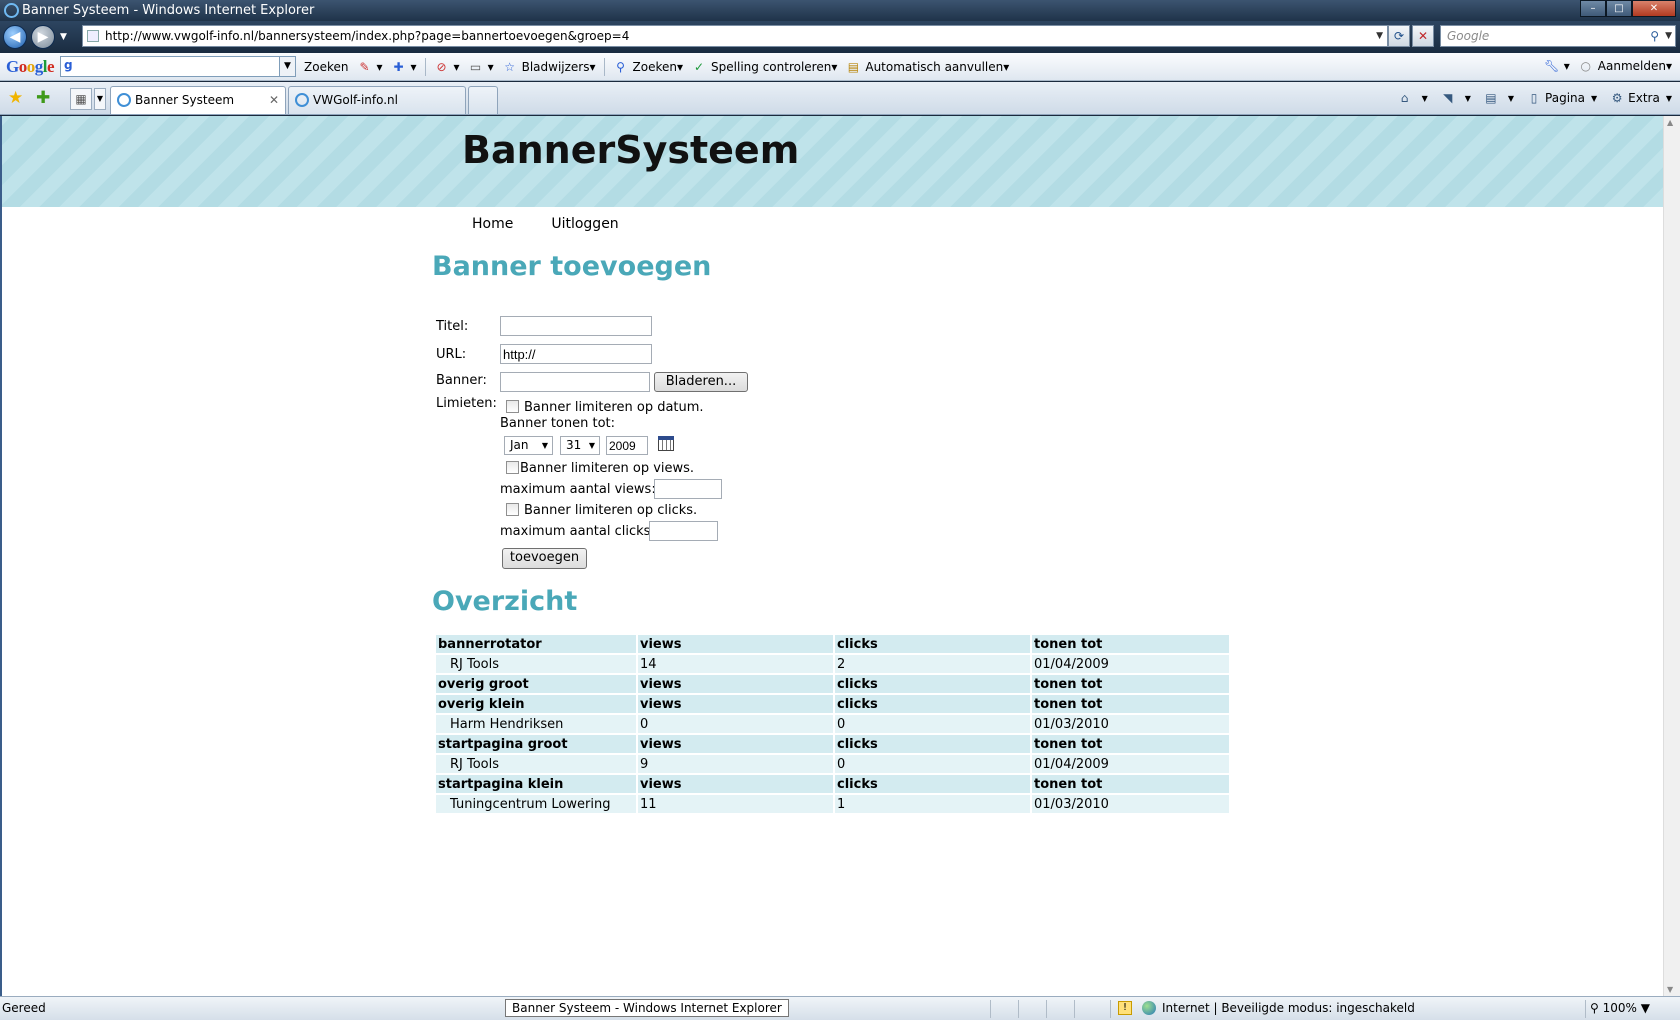 The height and width of the screenshot is (1020, 1680). What do you see at coordinates (1557, 66) in the screenshot?
I see `wrench-menu: 🔧︎ ▾` at bounding box center [1557, 66].